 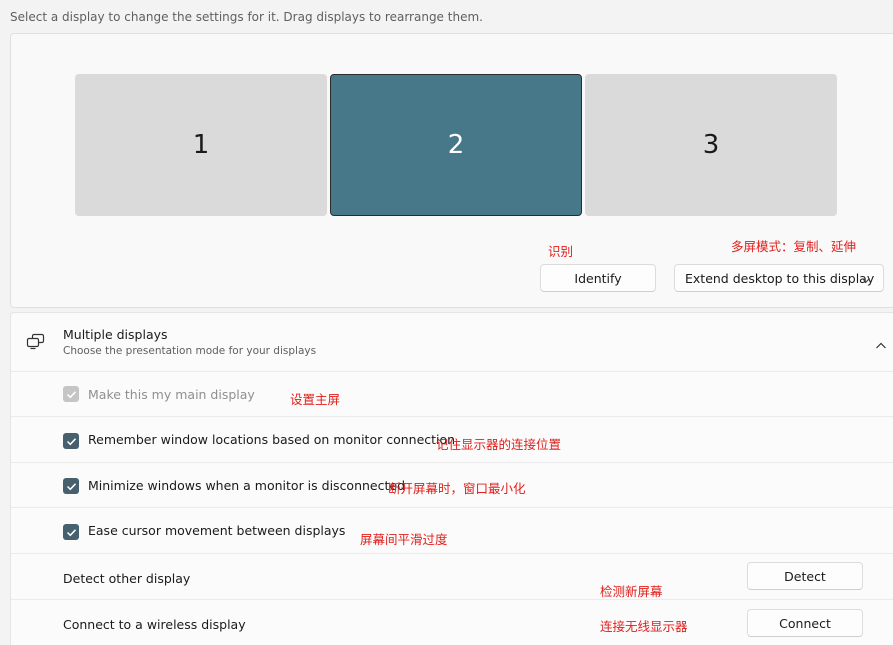 What do you see at coordinates (499, 444) in the screenshot?
I see `annotation-remember: 记住显示器的连接位置` at bounding box center [499, 444].